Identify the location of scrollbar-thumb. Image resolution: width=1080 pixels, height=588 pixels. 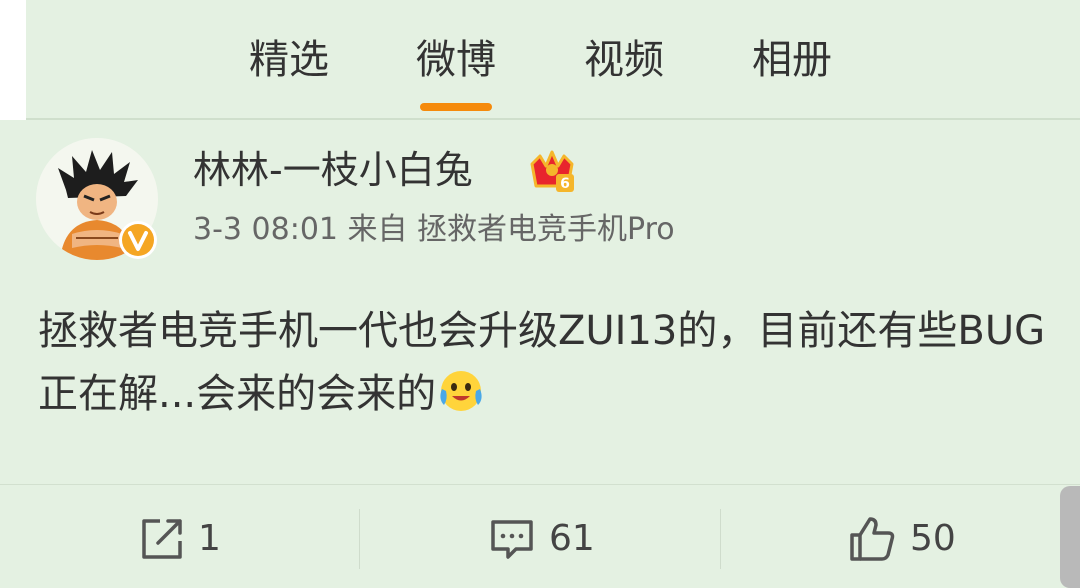
(1070, 537).